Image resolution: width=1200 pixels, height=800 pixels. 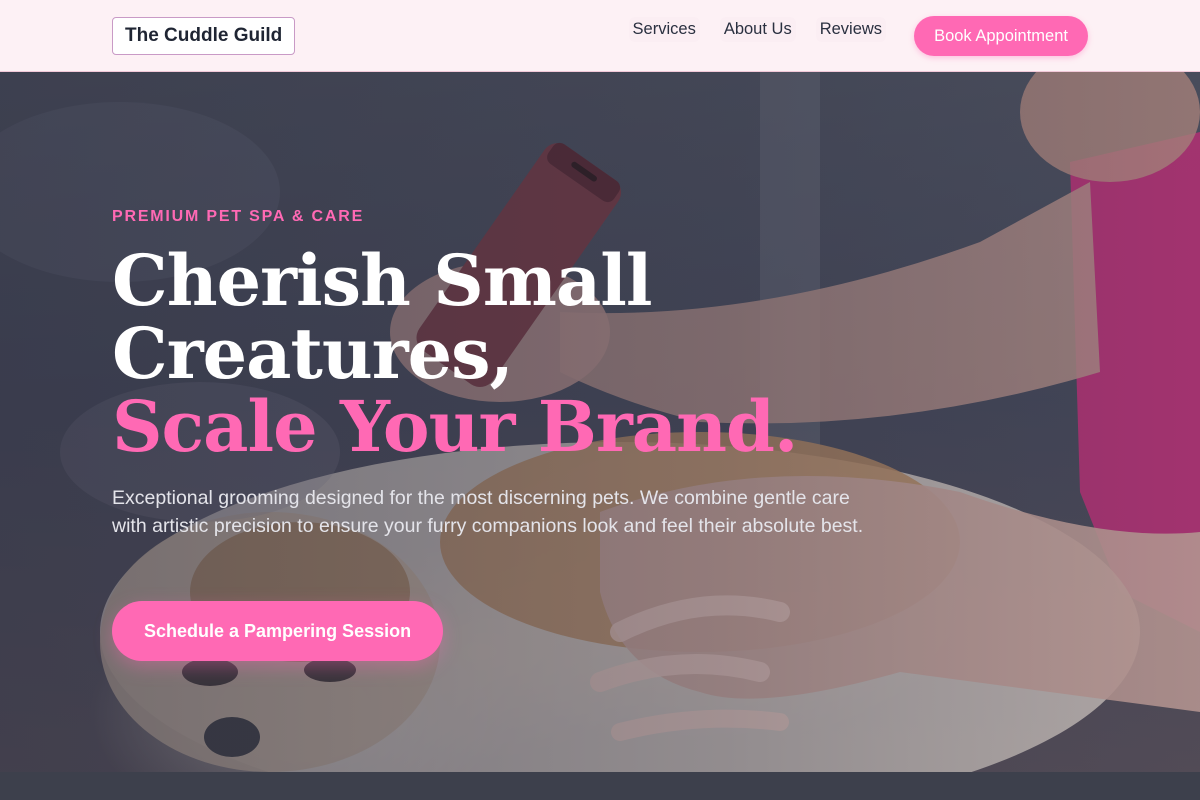 I want to click on brand-logo: The Cuddle Guild, so click(x=204, y=36).